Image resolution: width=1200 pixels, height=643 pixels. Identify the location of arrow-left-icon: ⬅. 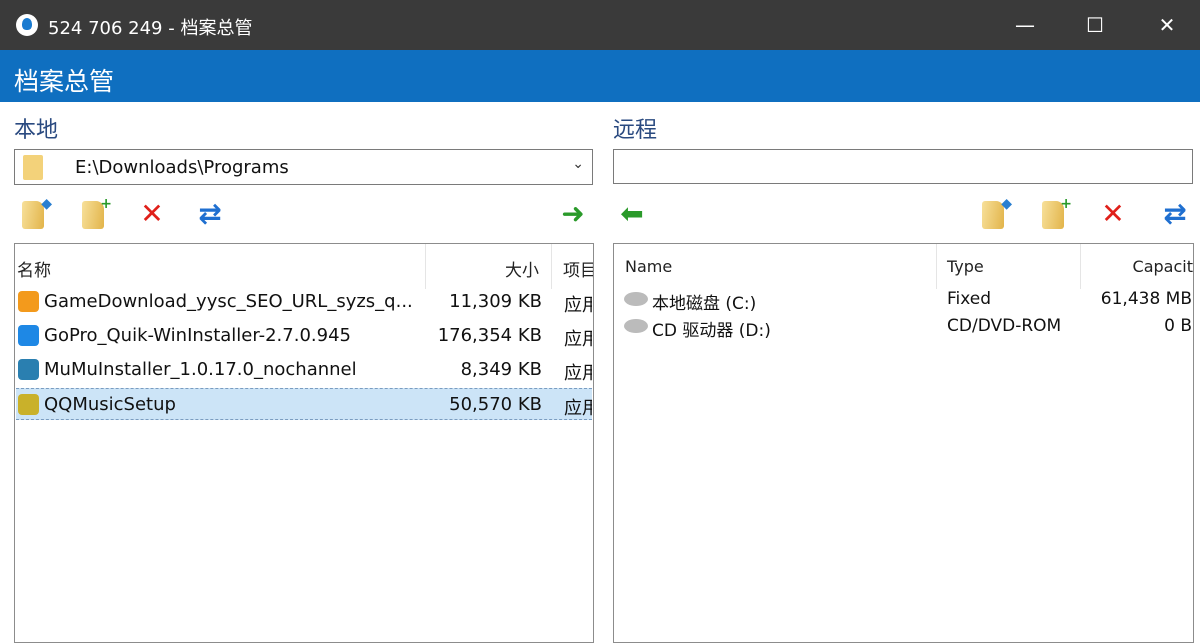
(632, 213).